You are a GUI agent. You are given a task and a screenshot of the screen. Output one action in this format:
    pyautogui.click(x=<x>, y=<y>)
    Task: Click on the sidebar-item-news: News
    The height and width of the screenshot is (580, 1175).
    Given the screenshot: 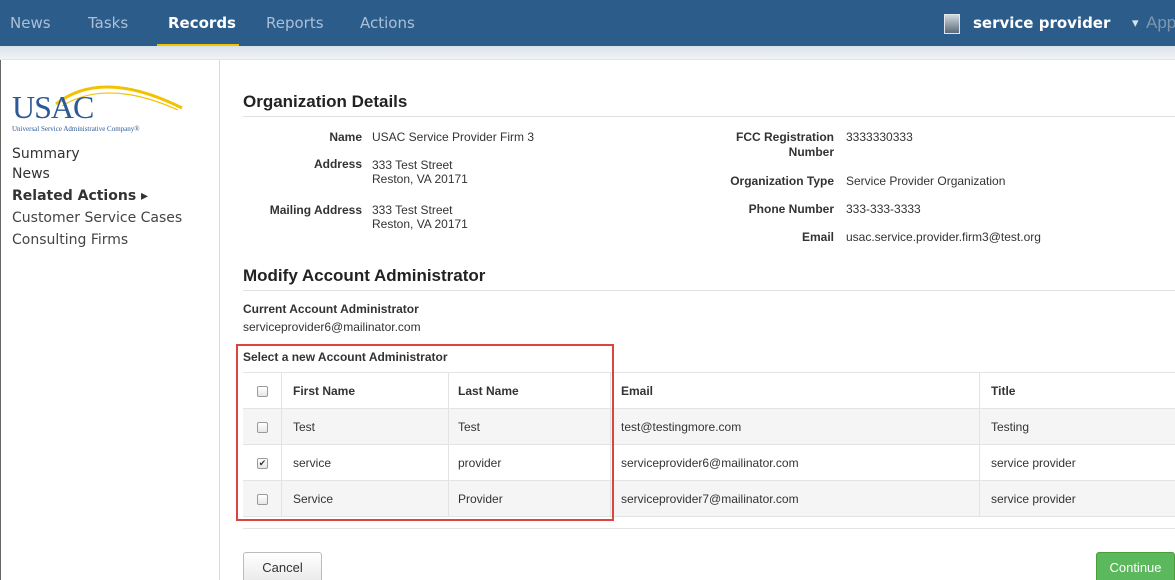 What is the action you would take?
    pyautogui.click(x=31, y=174)
    